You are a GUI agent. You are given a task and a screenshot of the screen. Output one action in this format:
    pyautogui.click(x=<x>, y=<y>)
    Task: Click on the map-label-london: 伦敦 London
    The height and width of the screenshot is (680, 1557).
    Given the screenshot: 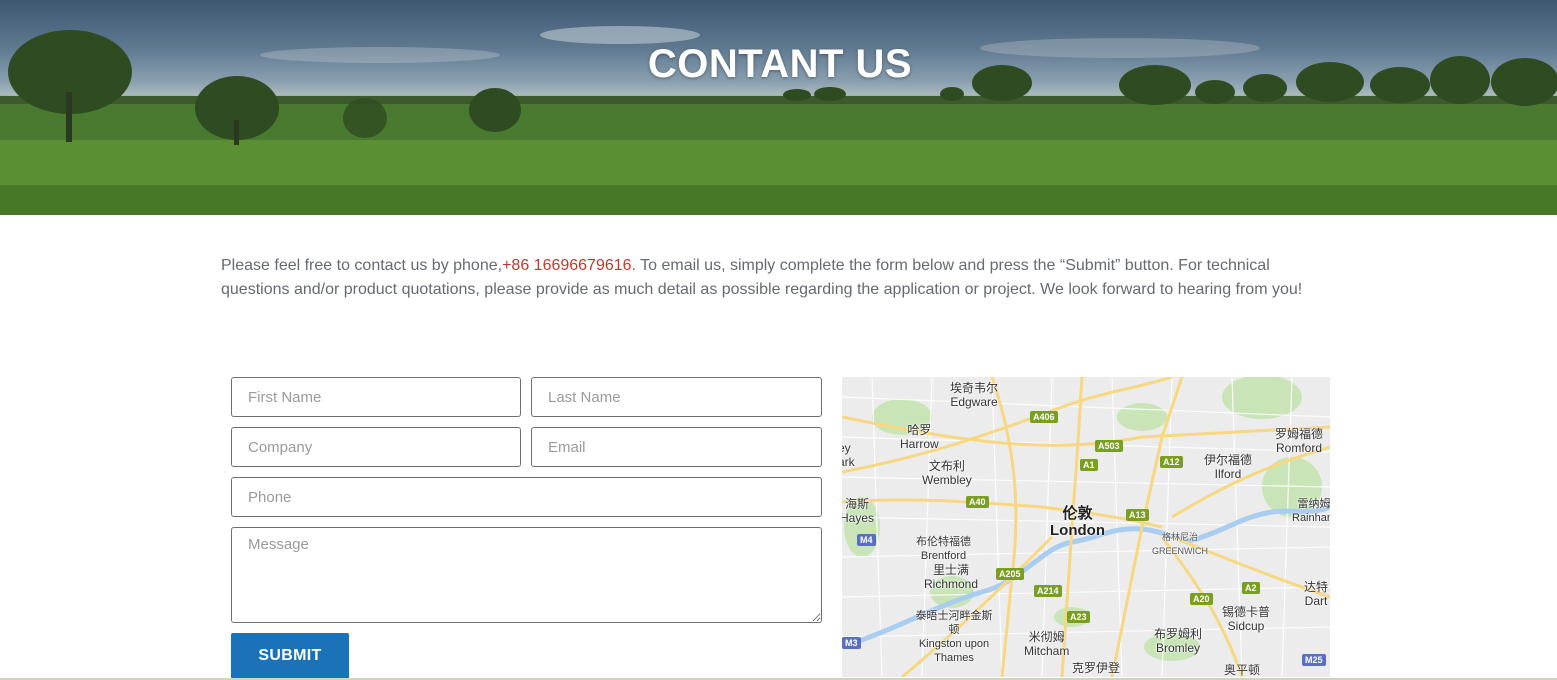 What is the action you would take?
    pyautogui.click(x=1077, y=522)
    